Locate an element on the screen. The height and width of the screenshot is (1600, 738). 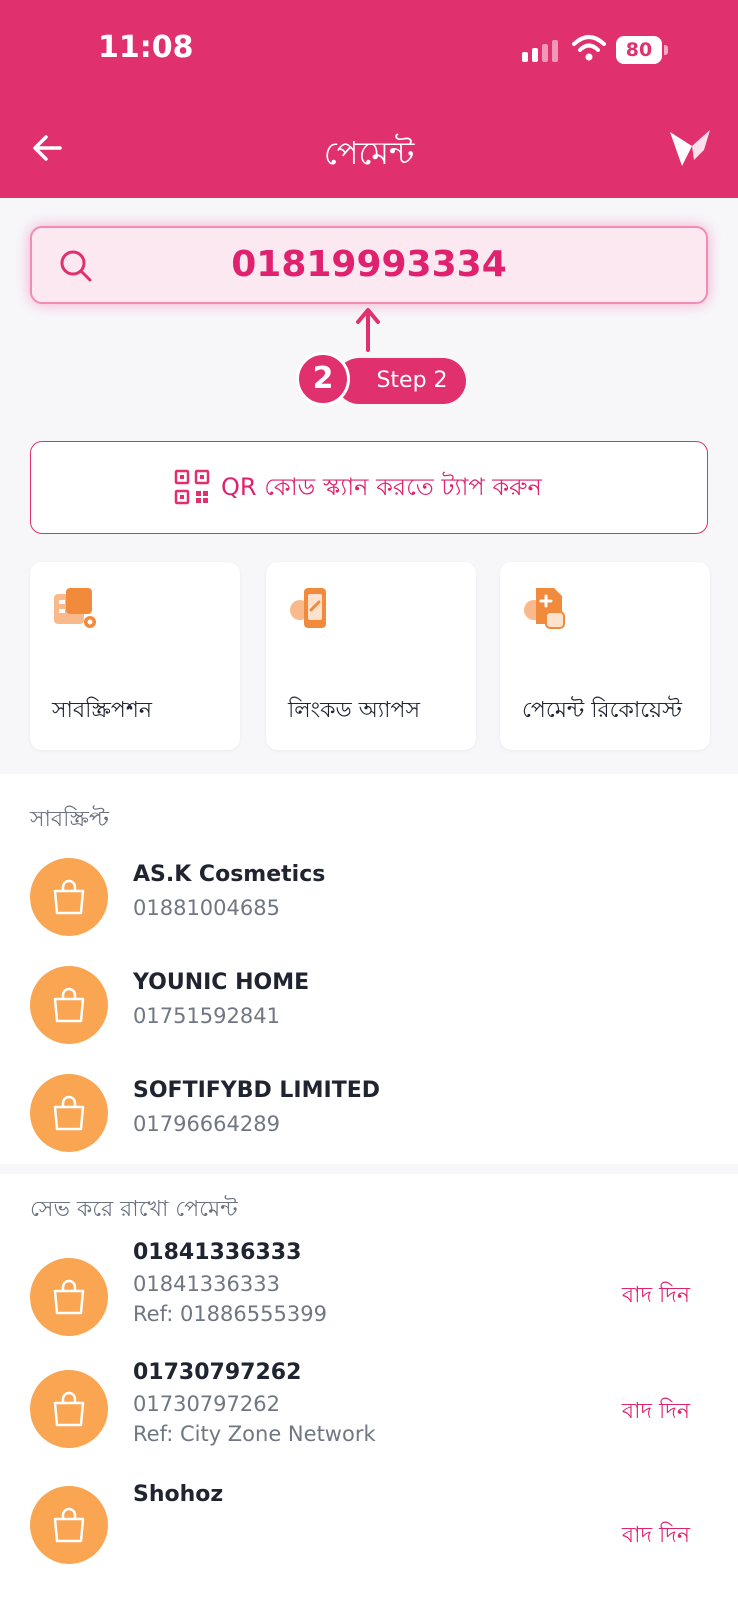
tile-payment-request: পেমেন্ট রিকোয়েস্ট is located at coordinates (605, 656).